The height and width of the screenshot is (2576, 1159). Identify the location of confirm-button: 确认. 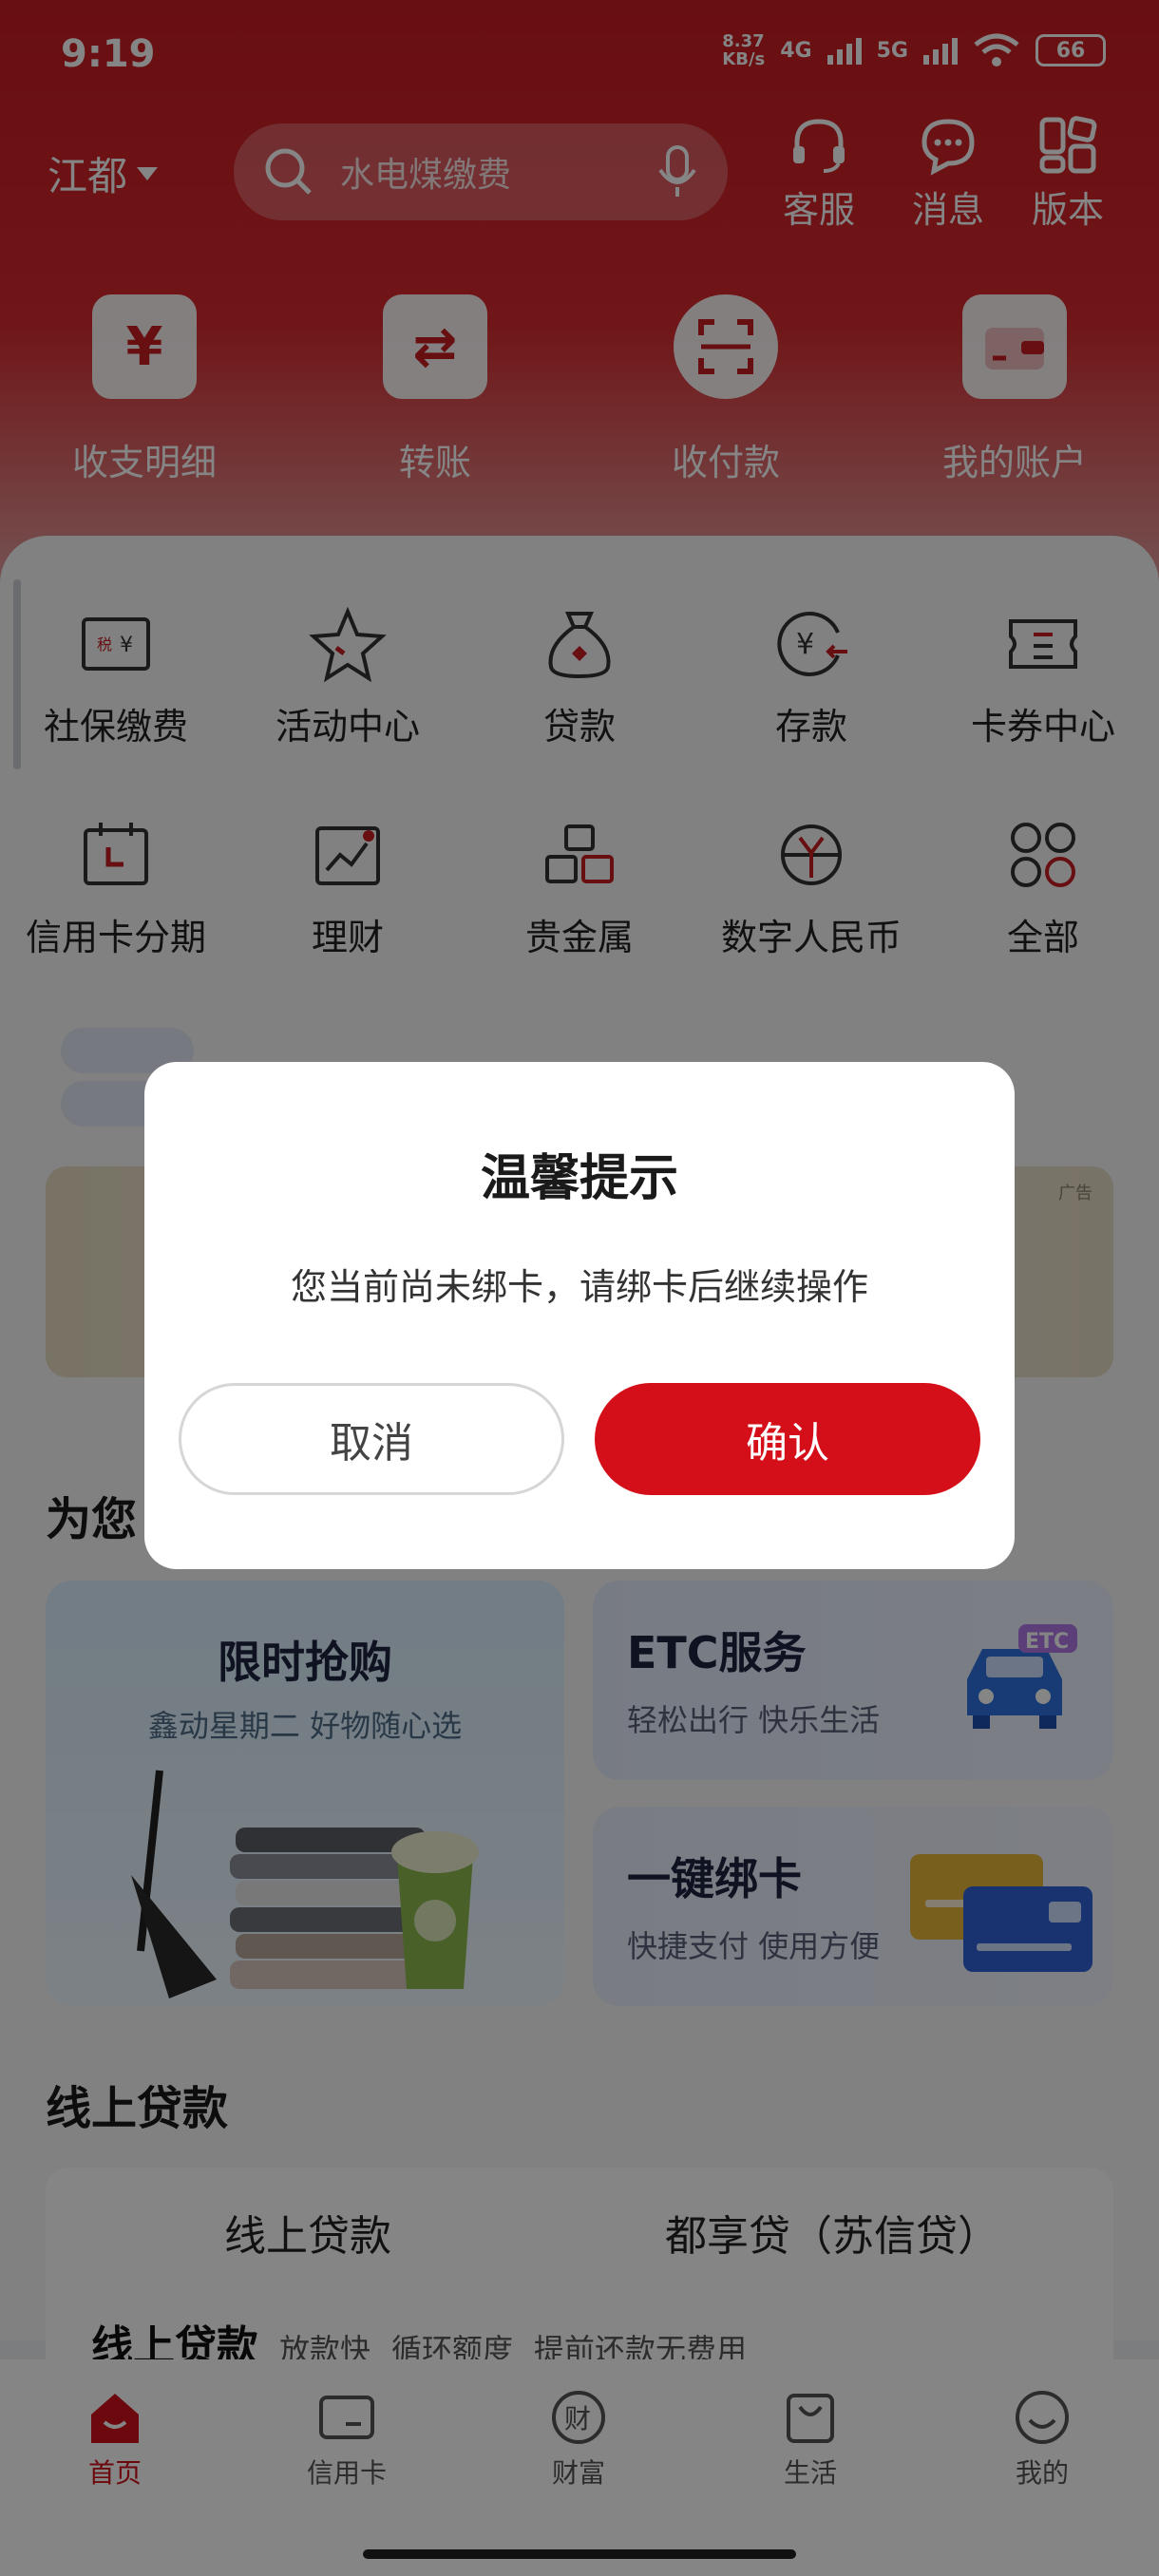
(787, 1439).